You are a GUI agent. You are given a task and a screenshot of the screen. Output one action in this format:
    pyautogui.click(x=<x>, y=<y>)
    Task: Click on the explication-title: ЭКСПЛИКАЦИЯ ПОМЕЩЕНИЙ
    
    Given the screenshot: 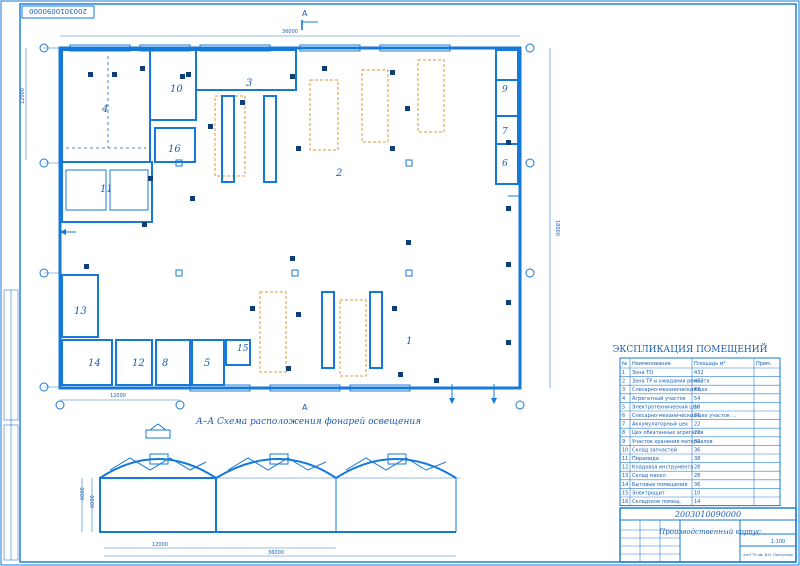 What is the action you would take?
    pyautogui.click(x=690, y=349)
    